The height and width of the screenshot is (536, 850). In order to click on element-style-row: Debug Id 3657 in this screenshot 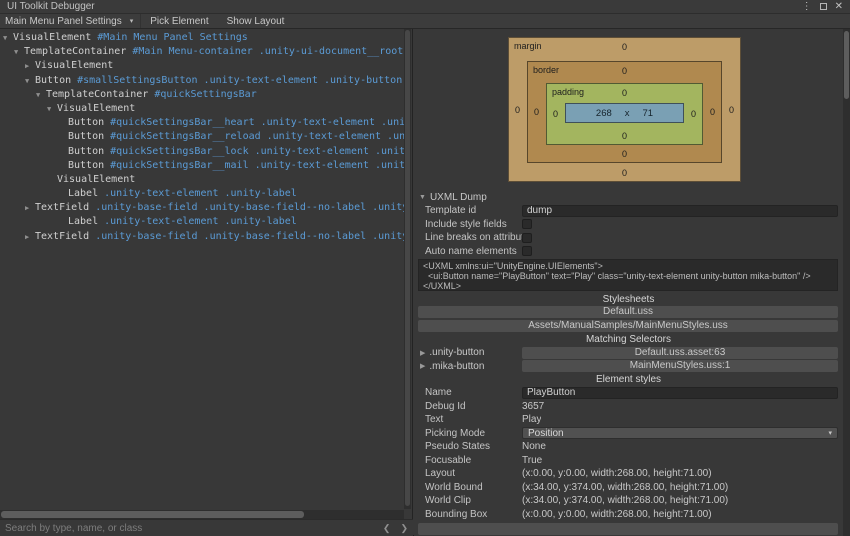, I will do `click(628, 407)`.